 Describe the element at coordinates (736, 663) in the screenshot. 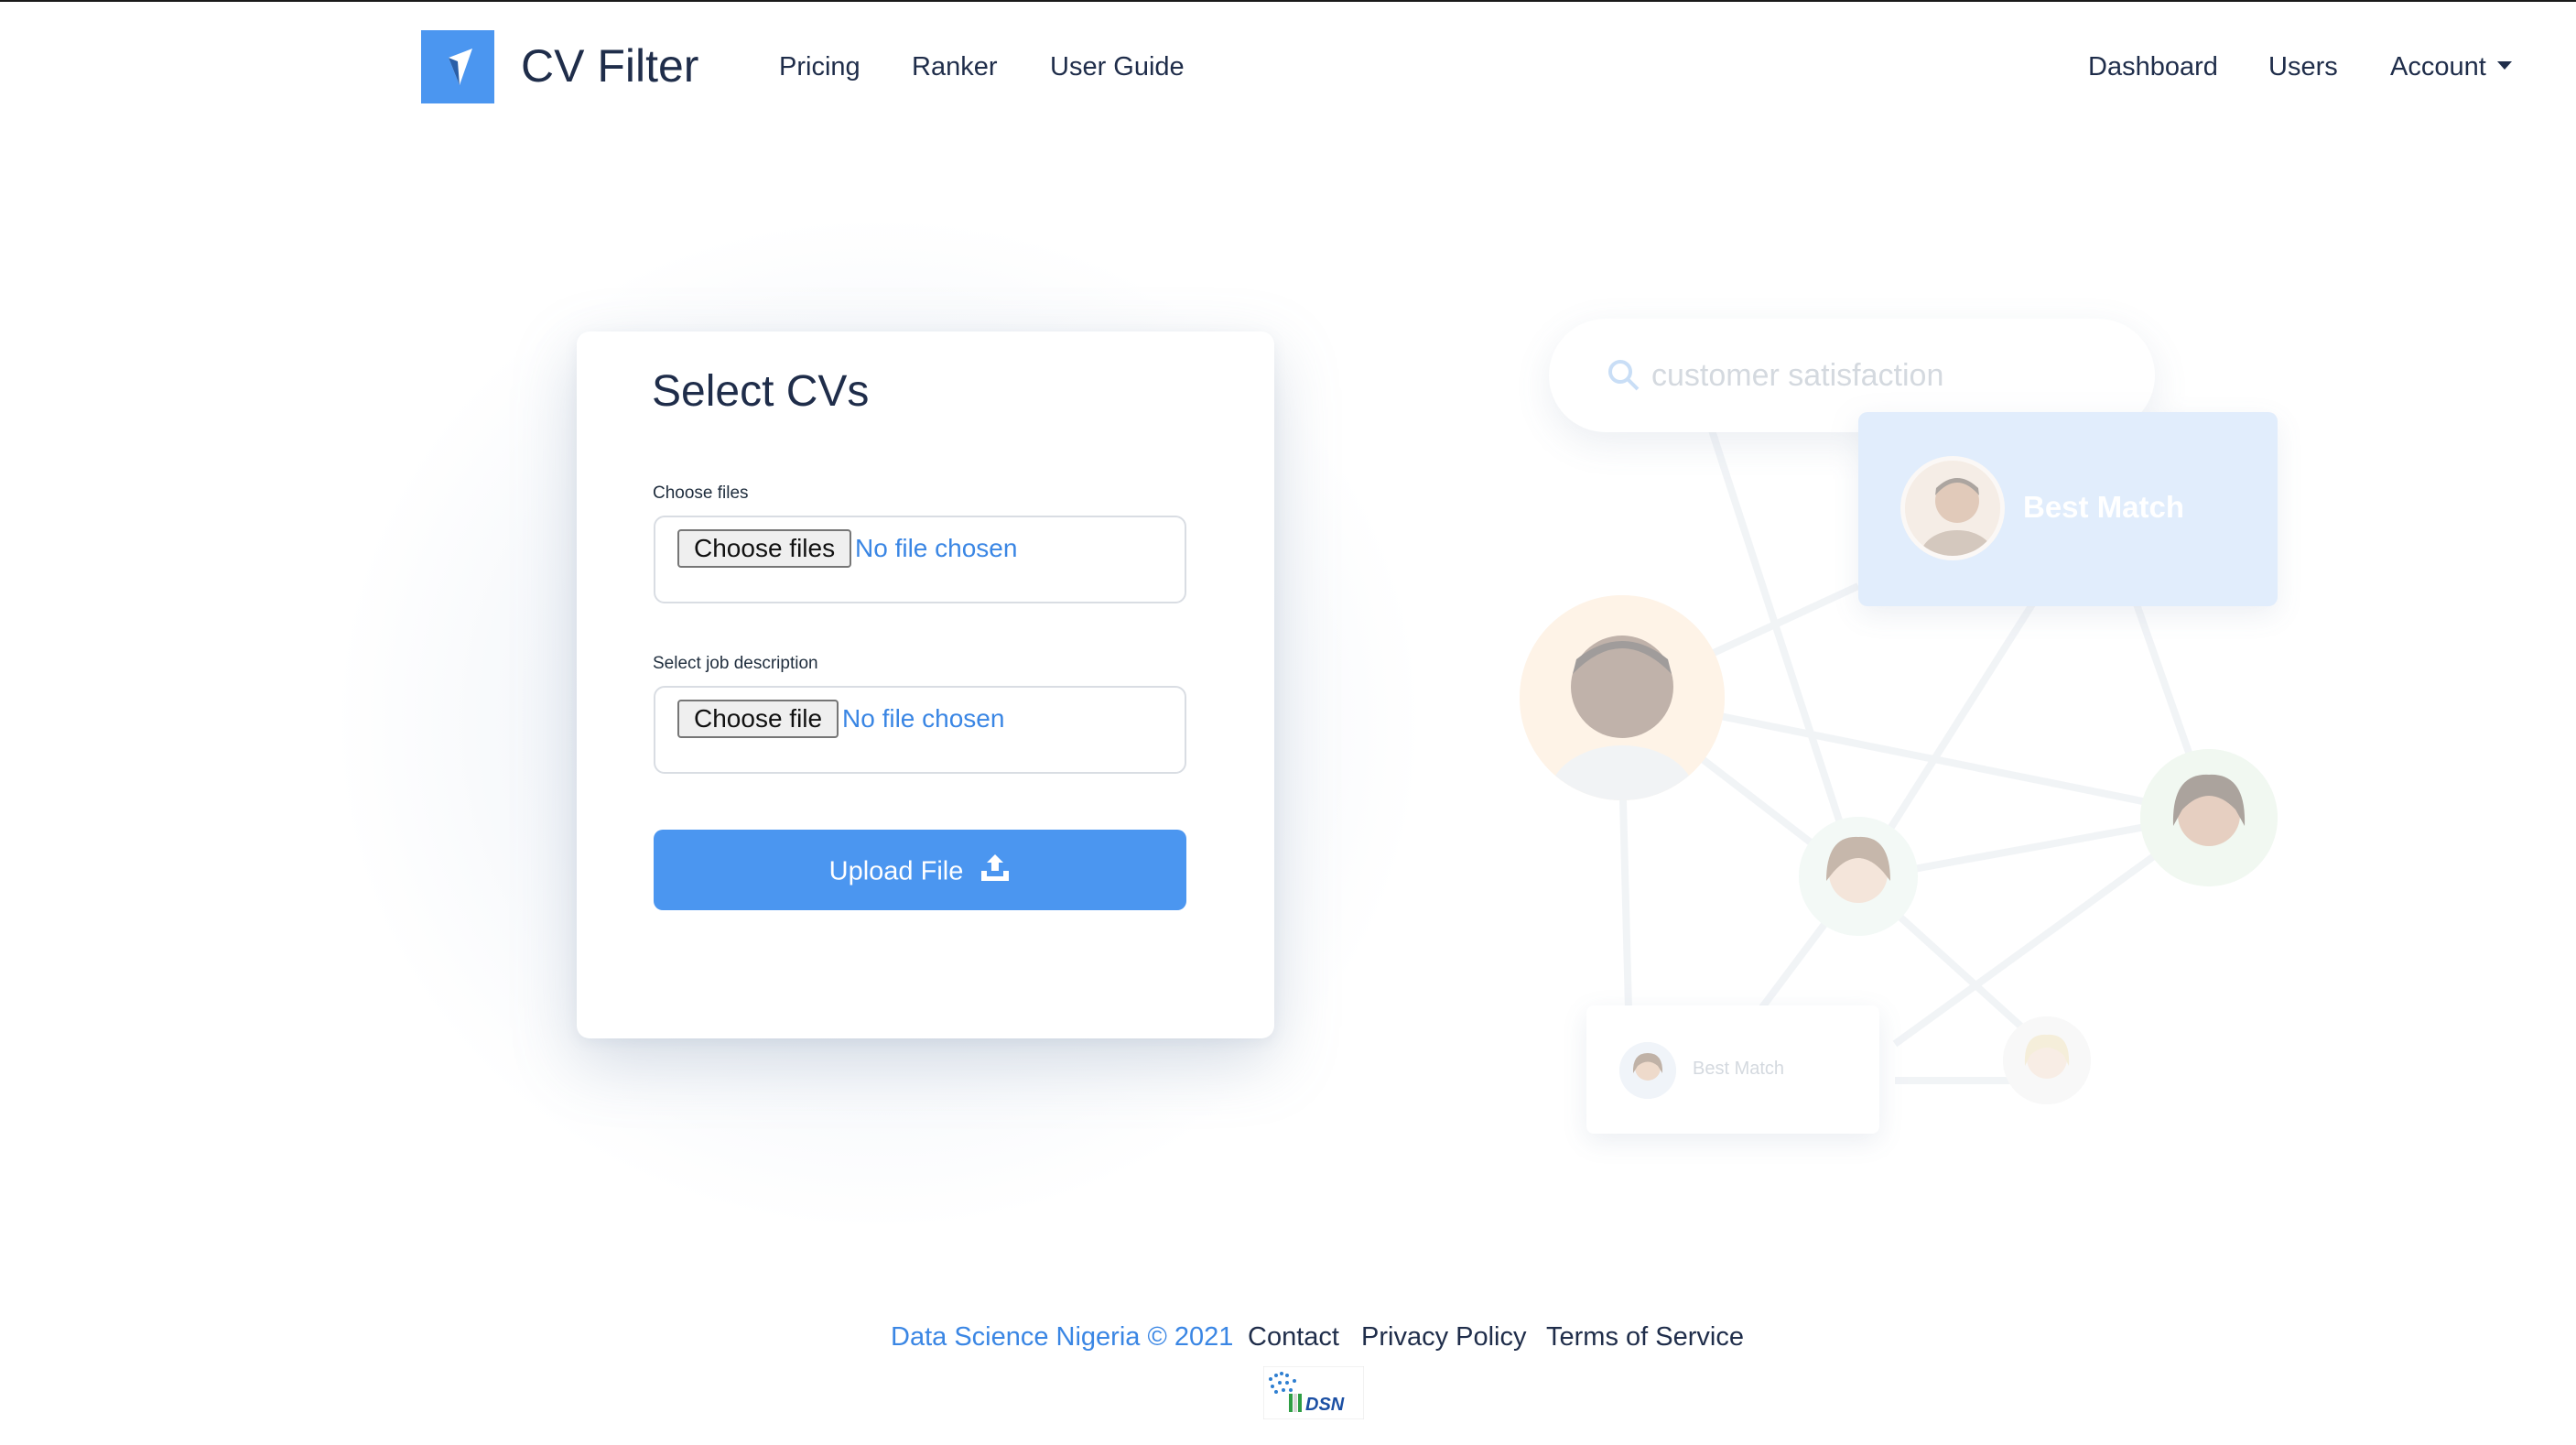

I see `job-description-label: Select job description` at that location.